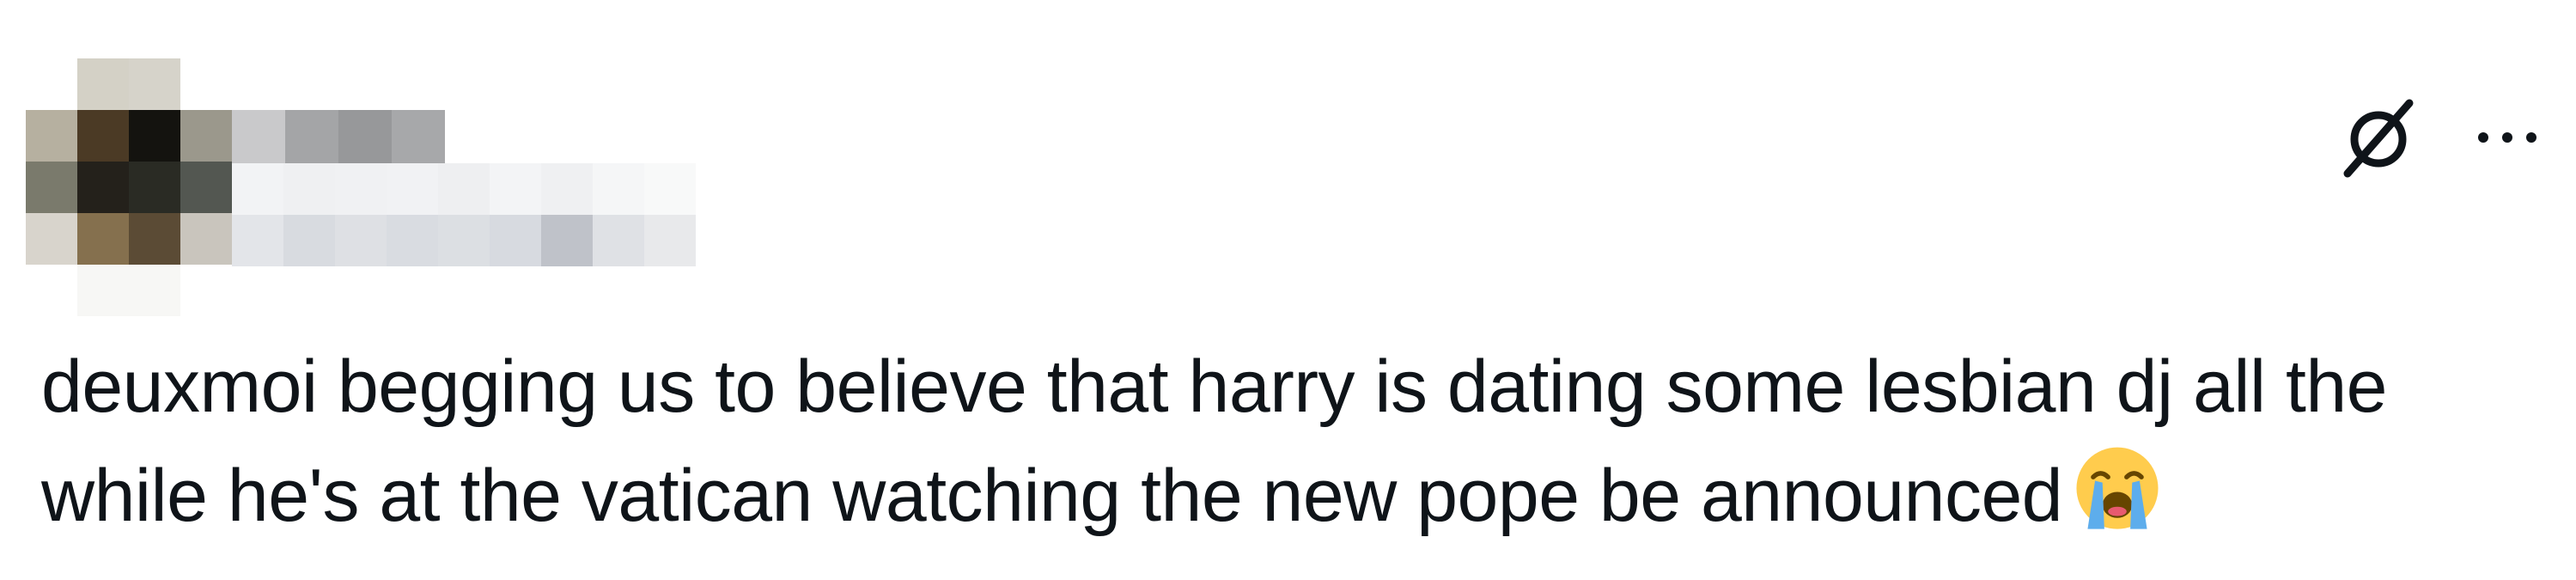 The width and height of the screenshot is (2576, 580). Describe the element at coordinates (2438, 137) in the screenshot. I see `tweet-header-actions` at that location.